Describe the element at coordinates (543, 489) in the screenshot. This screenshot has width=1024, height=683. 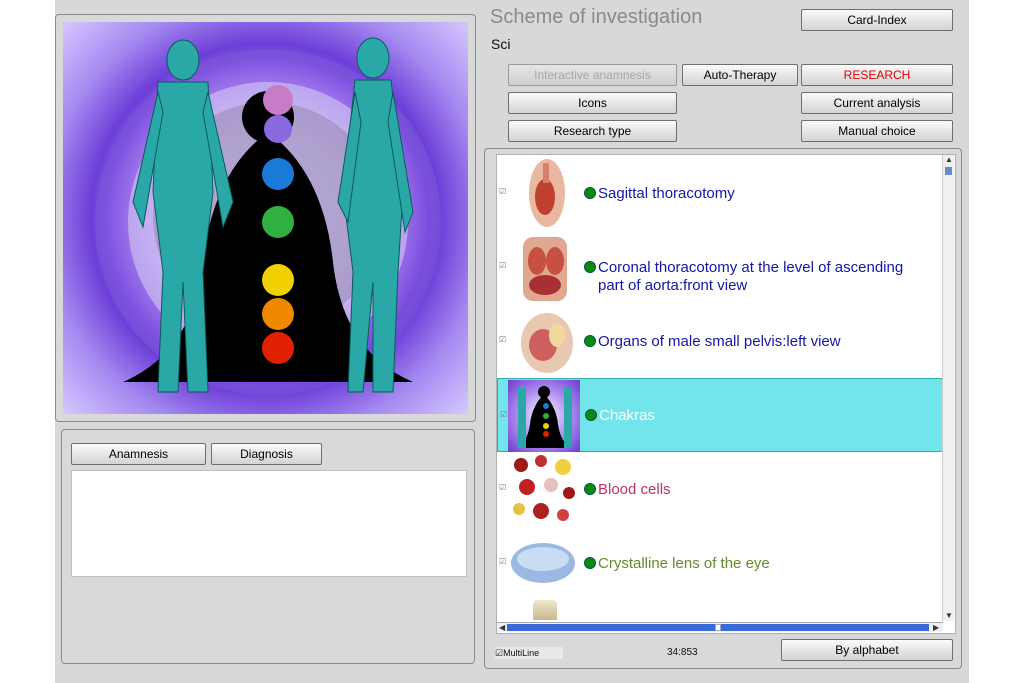
I see `blood-cells-thumb` at that location.